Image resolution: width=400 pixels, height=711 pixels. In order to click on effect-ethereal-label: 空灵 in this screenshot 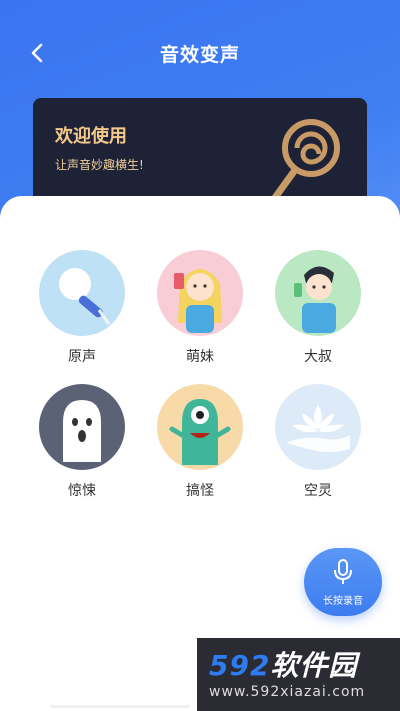, I will do `click(318, 491)`.